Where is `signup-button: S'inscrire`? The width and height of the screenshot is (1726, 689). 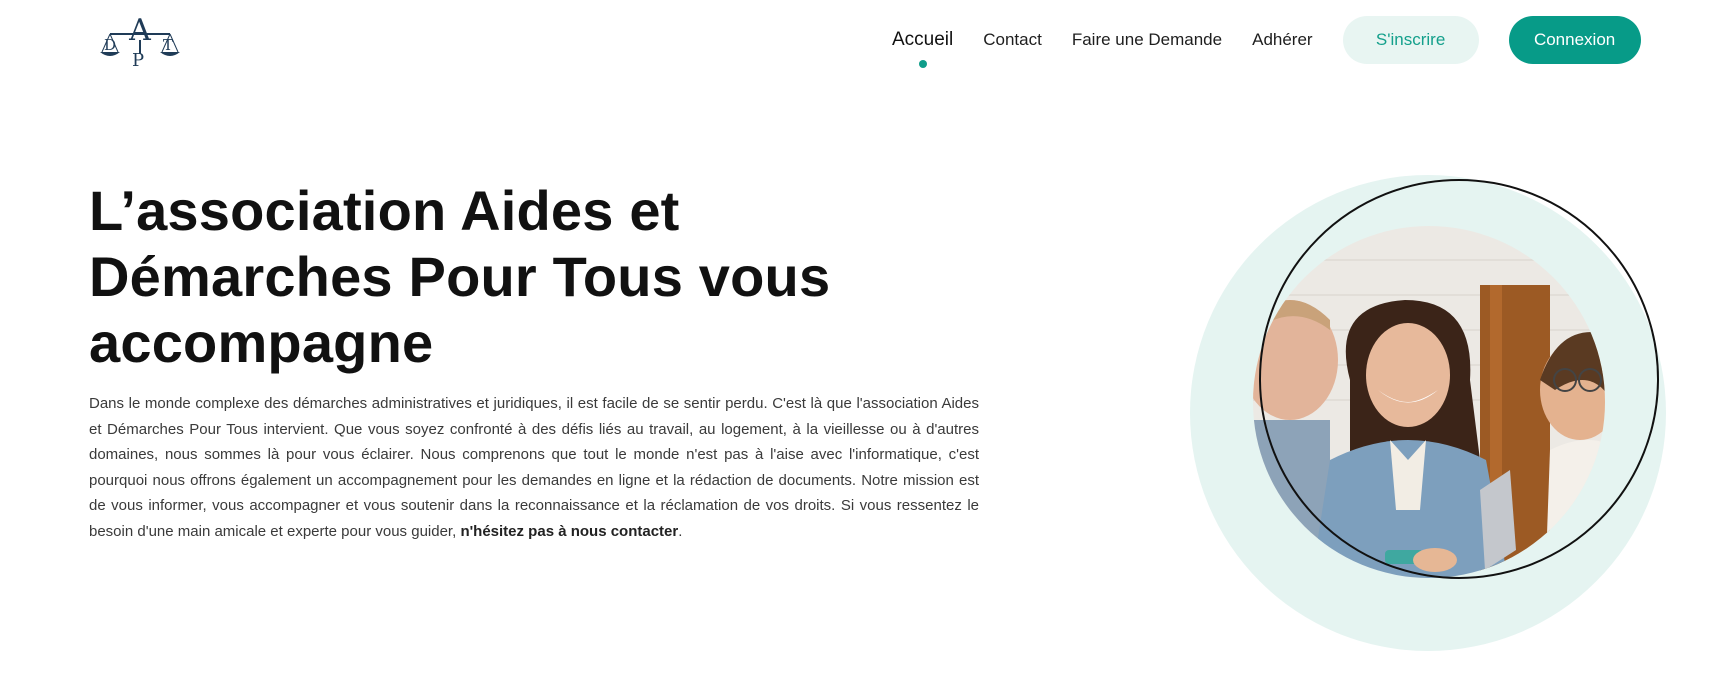 signup-button: S'inscrire is located at coordinates (1410, 40).